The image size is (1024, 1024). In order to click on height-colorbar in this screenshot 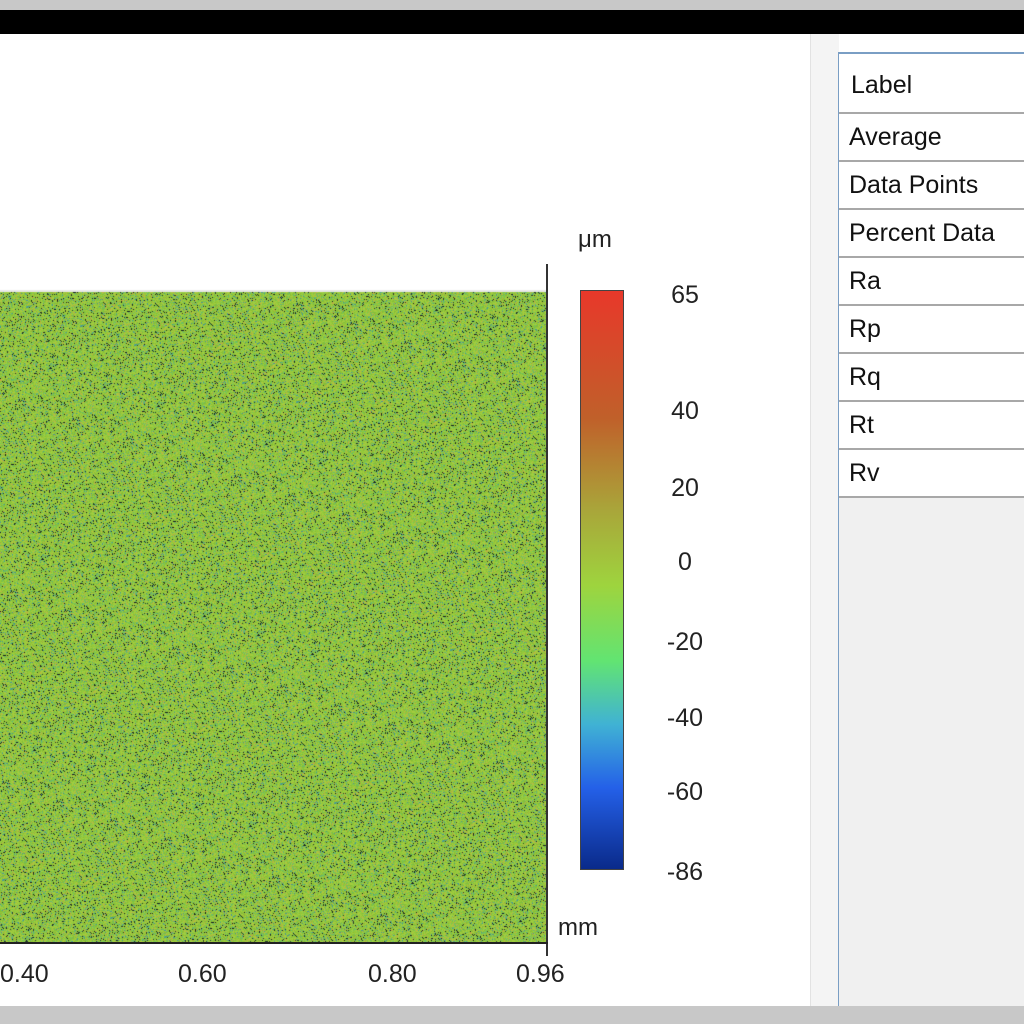, I will do `click(602, 580)`.